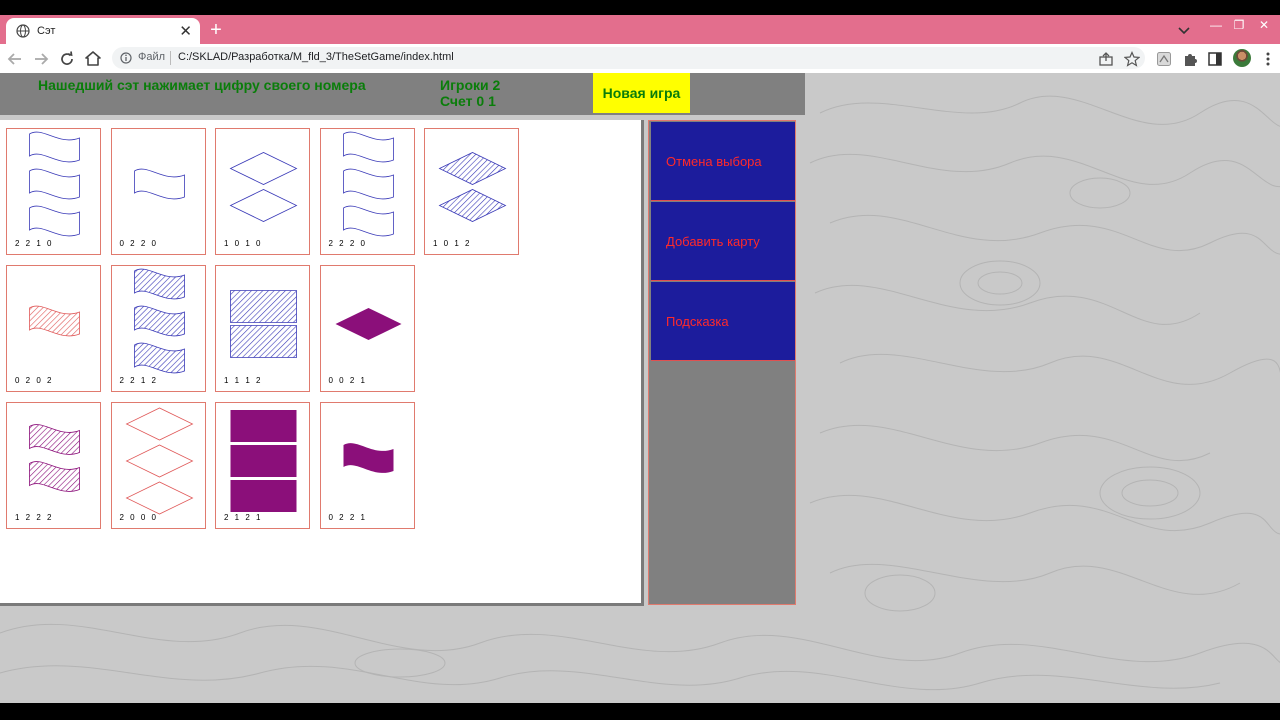 This screenshot has height=720, width=1280. What do you see at coordinates (46, 31) in the screenshot?
I see `tab-title: Сэт` at bounding box center [46, 31].